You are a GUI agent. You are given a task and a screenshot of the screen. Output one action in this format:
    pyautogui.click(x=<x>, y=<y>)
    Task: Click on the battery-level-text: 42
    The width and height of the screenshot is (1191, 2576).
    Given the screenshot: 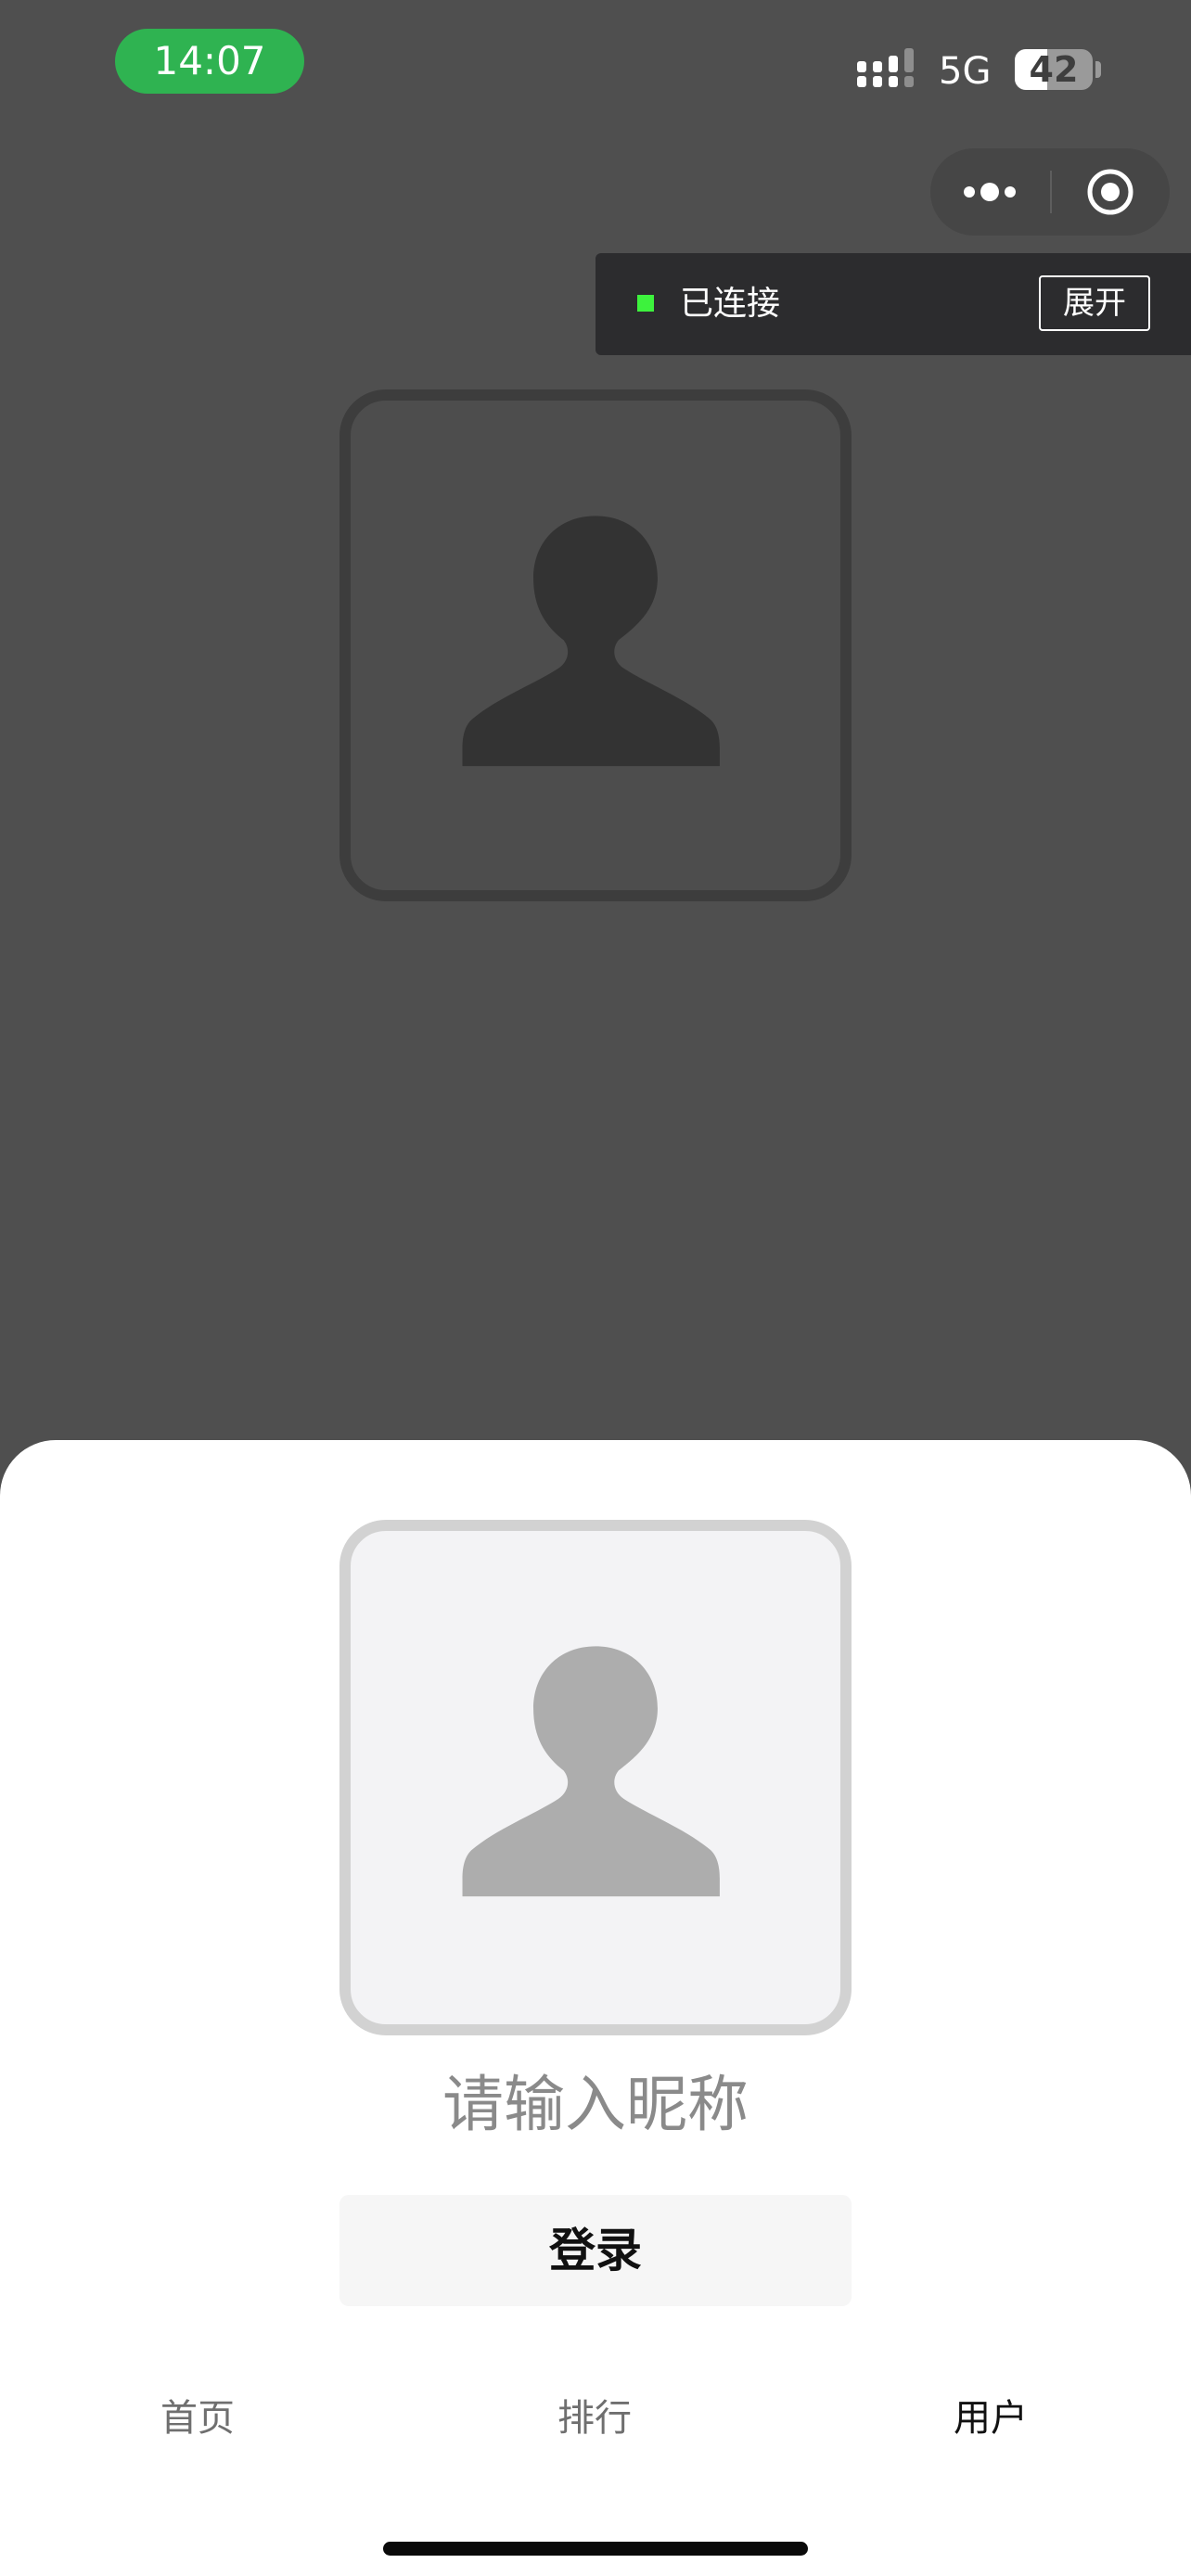 What is the action you would take?
    pyautogui.click(x=1054, y=69)
    